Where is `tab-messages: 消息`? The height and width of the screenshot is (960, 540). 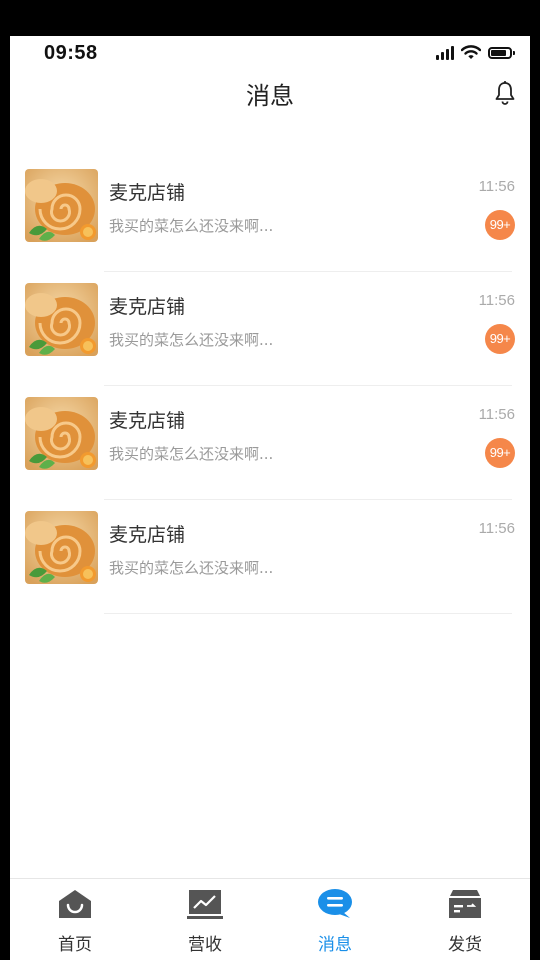
tab-messages: 消息 is located at coordinates (335, 919).